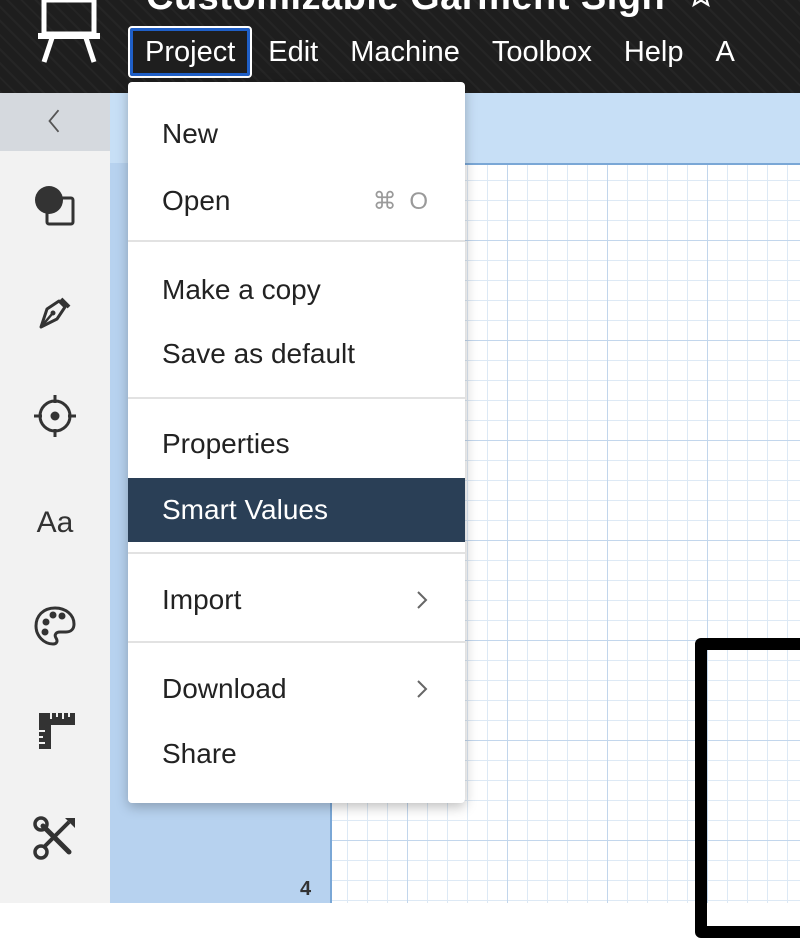 The image size is (800, 938). I want to click on left-toolbar: Aa, so click(55, 498).